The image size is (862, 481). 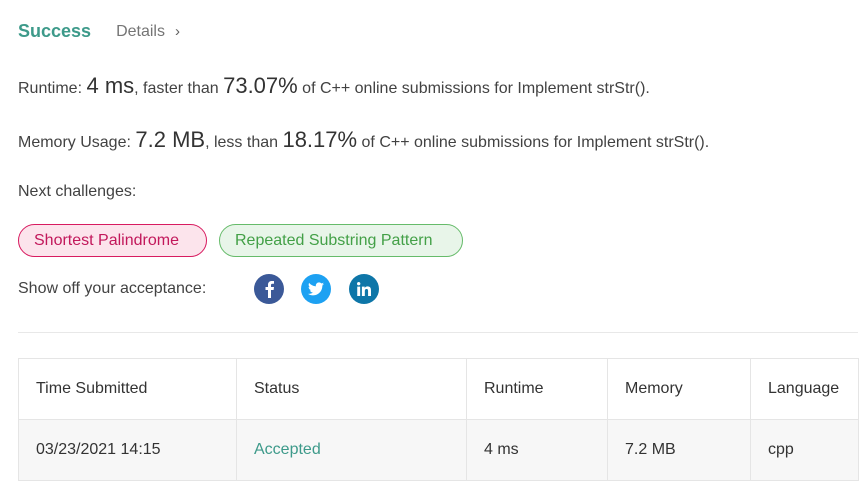 I want to click on twitter-icon, so click(x=316, y=289).